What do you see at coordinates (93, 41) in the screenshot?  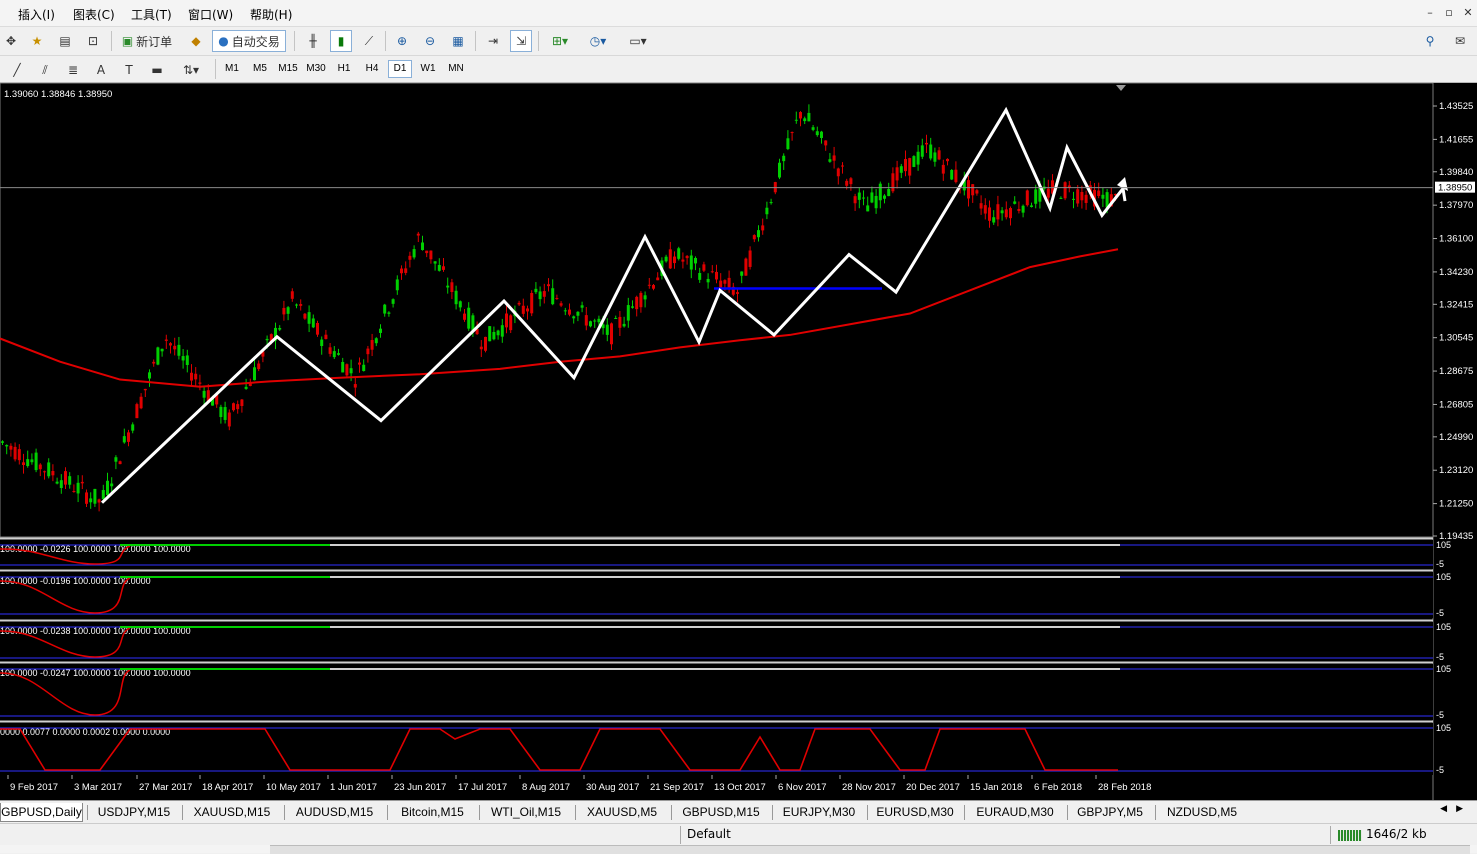 I see `market-watch-icon: ⊡` at bounding box center [93, 41].